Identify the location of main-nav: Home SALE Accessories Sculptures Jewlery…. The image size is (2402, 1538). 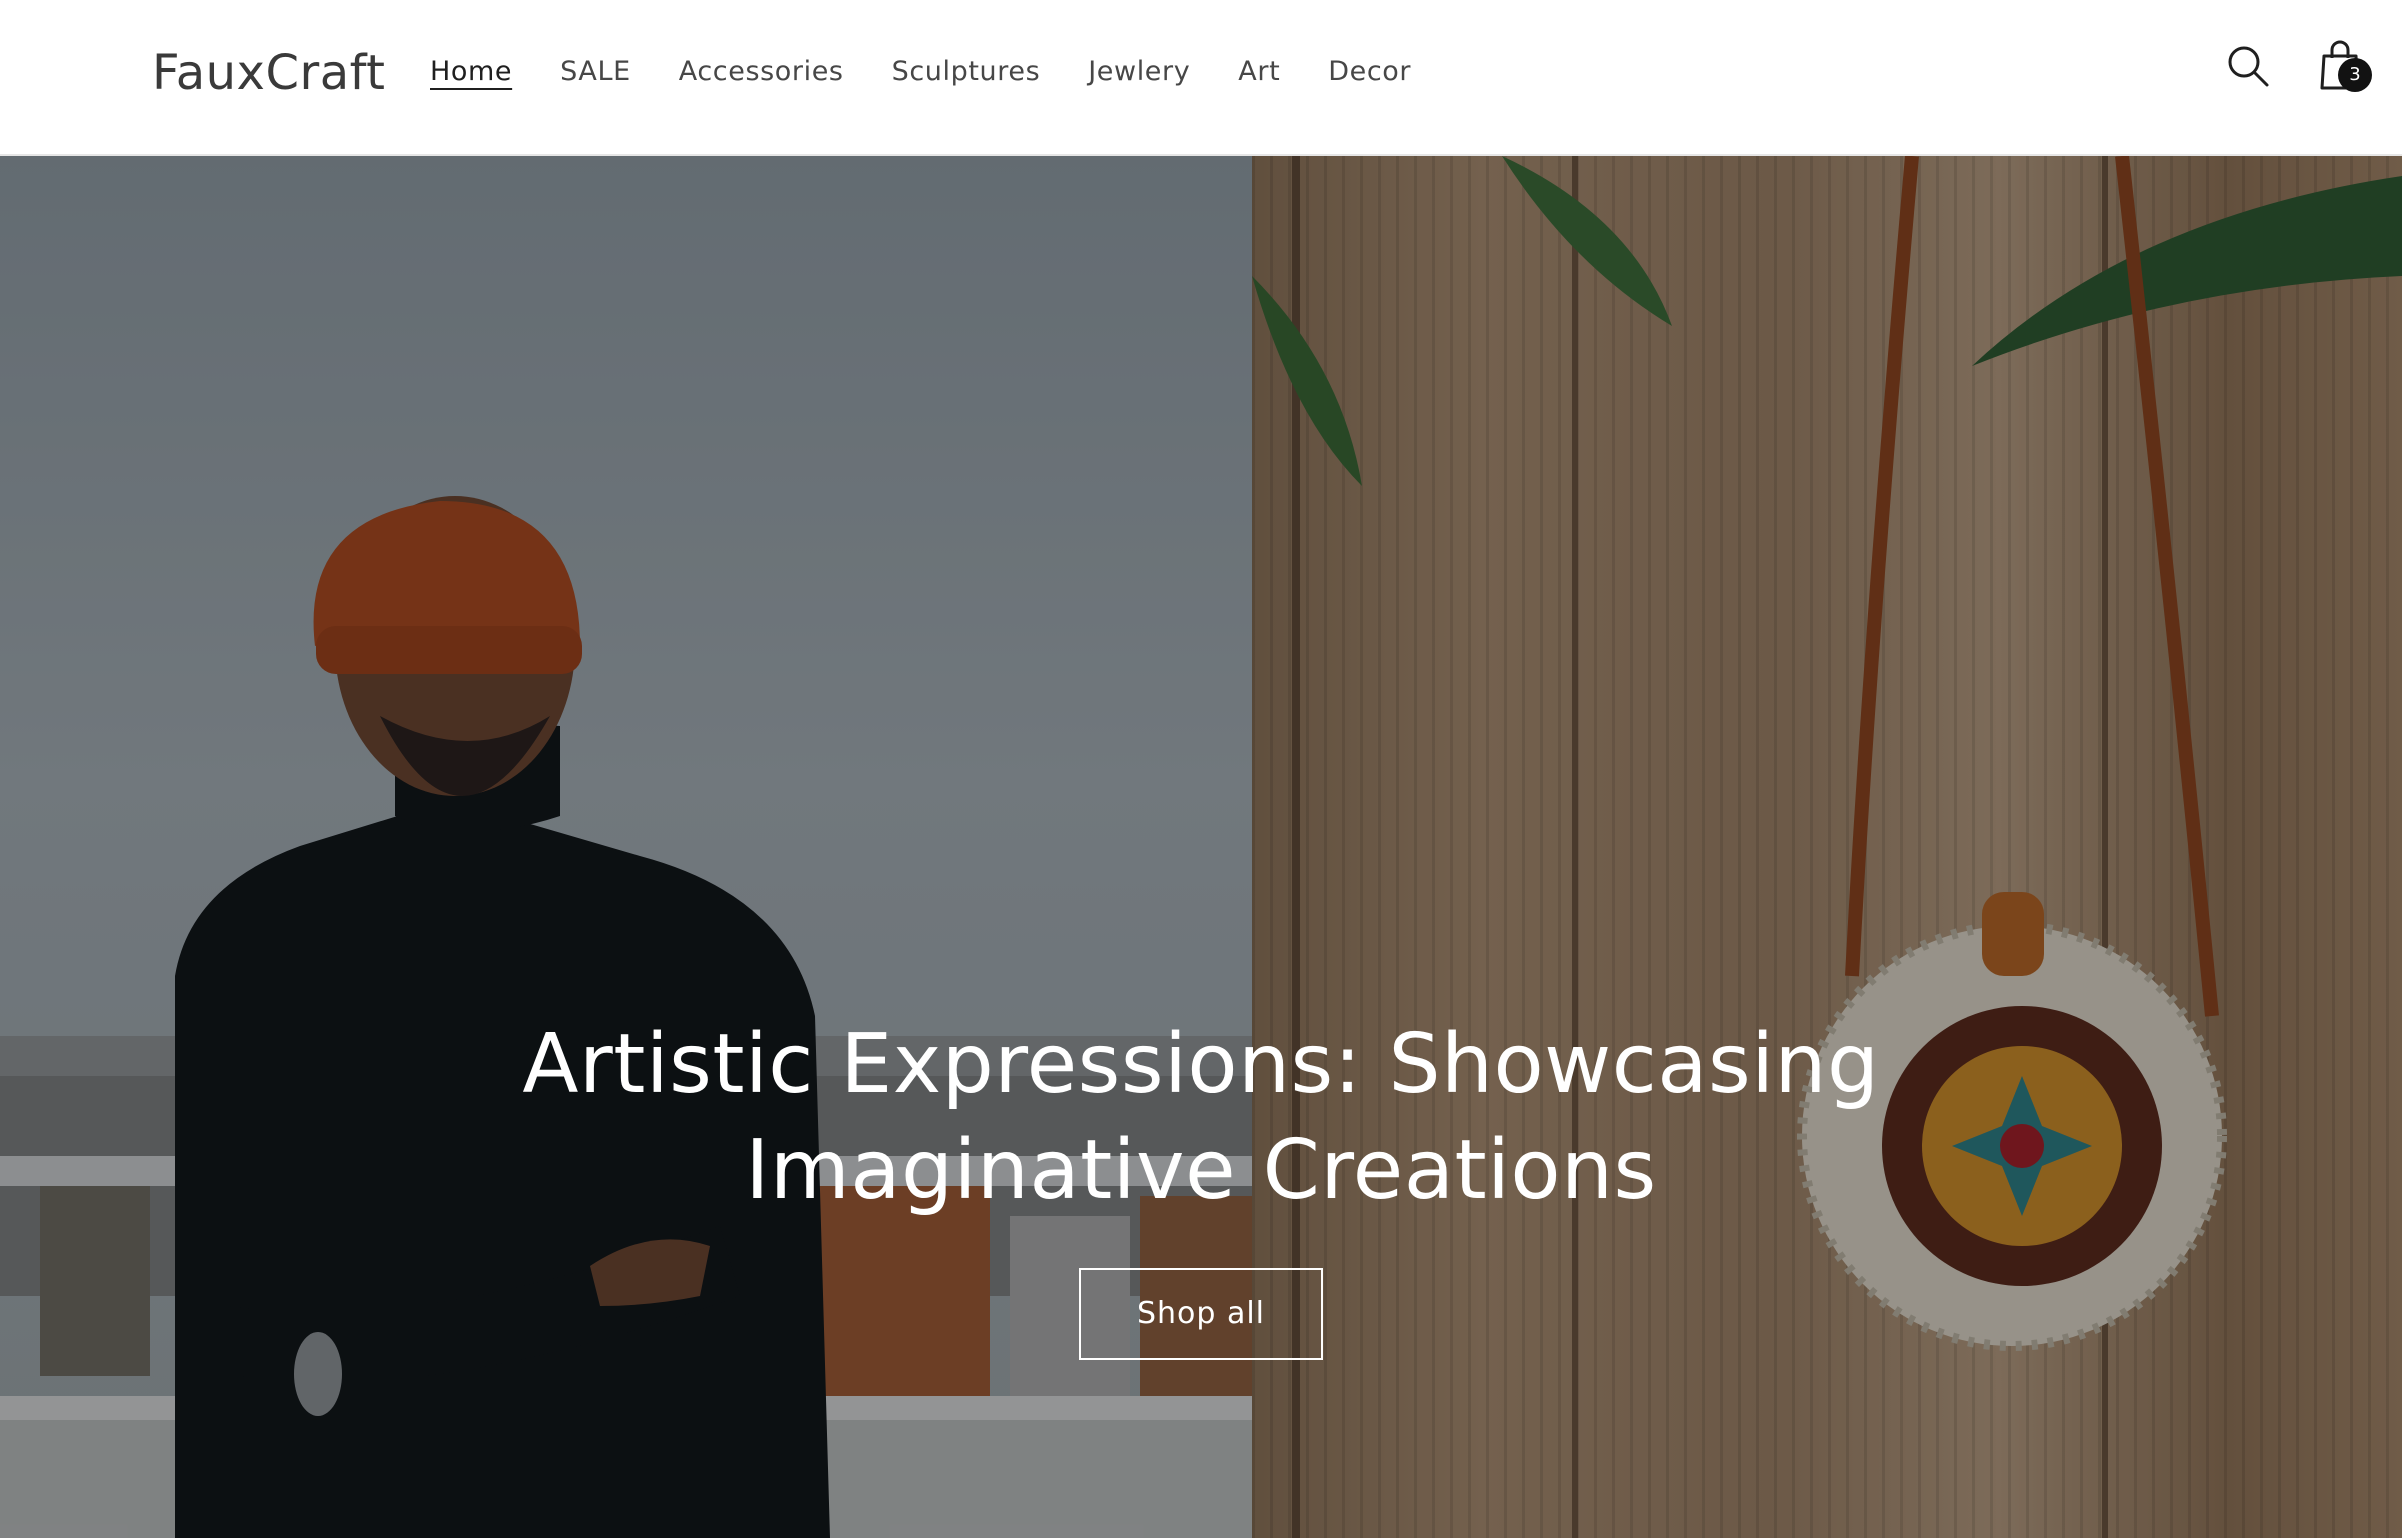
(920, 72).